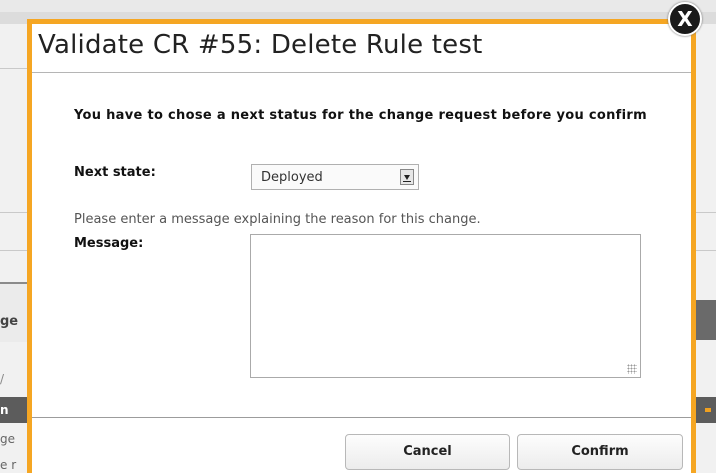 This screenshot has height=473, width=716. I want to click on resize-grip-icon, so click(632, 369).